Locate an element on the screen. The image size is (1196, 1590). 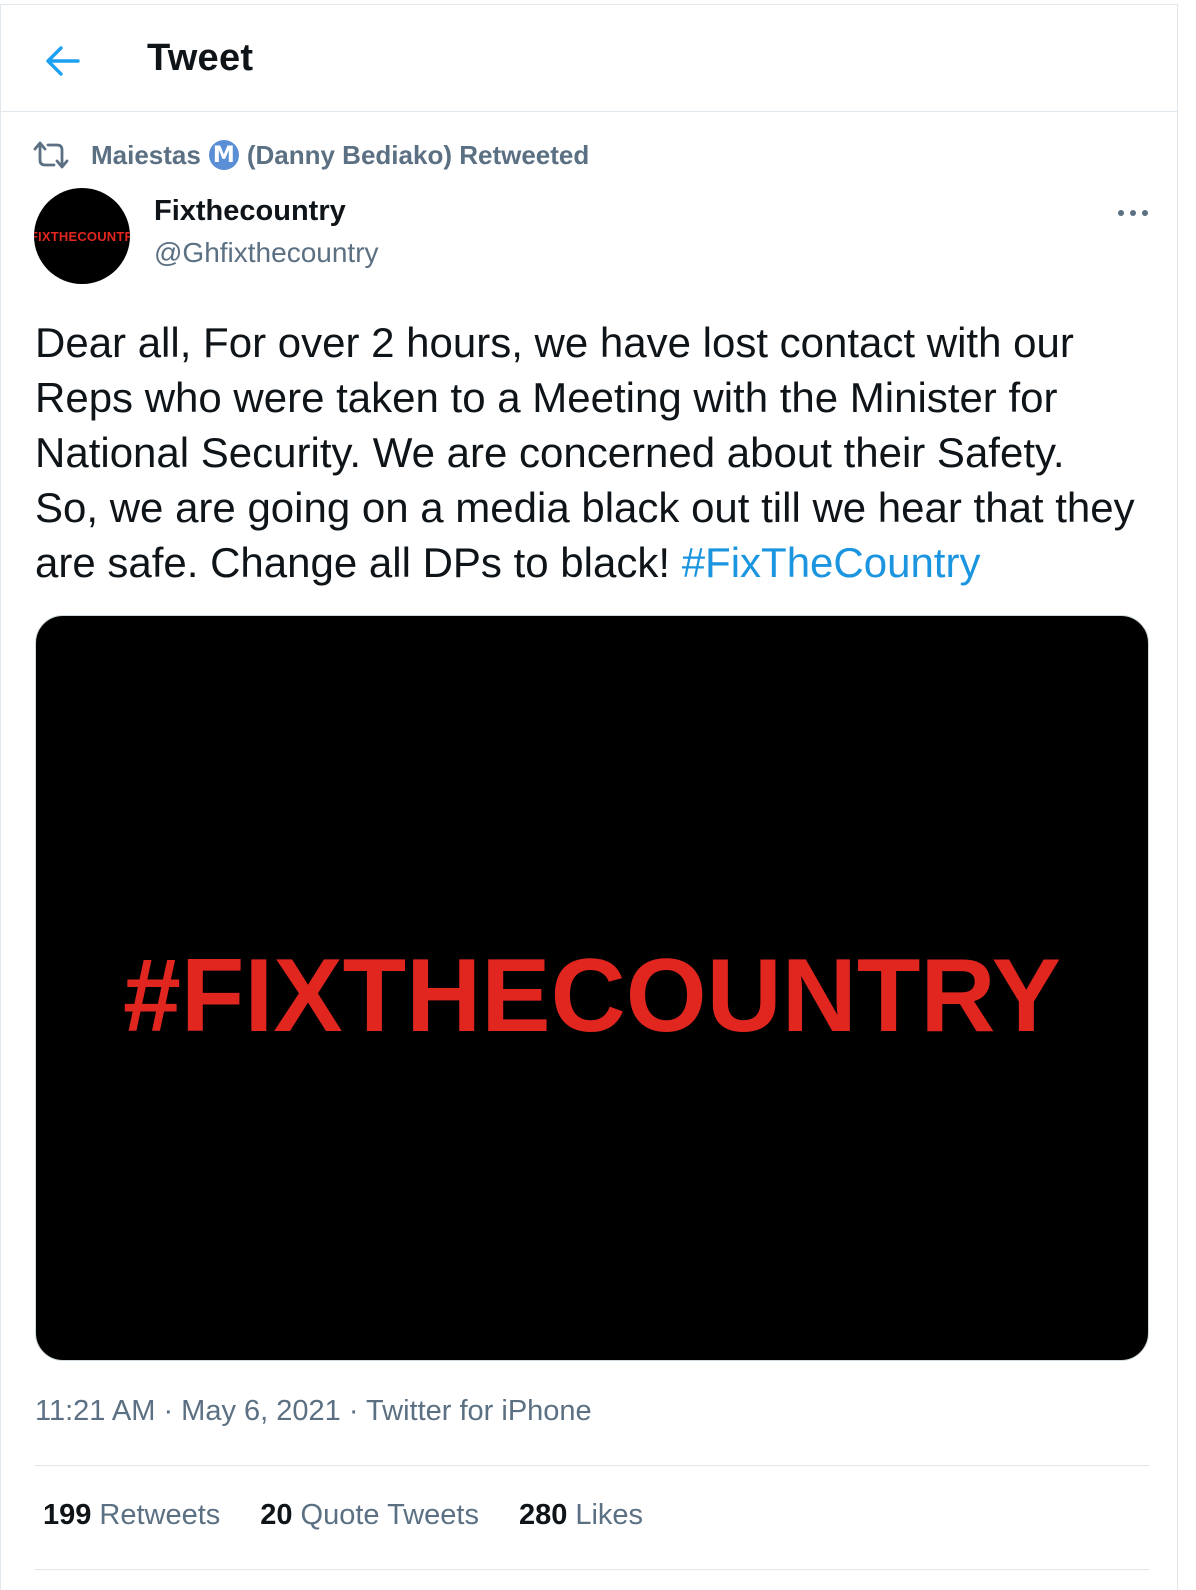
avatar: FIXTHECOUNTR is located at coordinates (82, 236).